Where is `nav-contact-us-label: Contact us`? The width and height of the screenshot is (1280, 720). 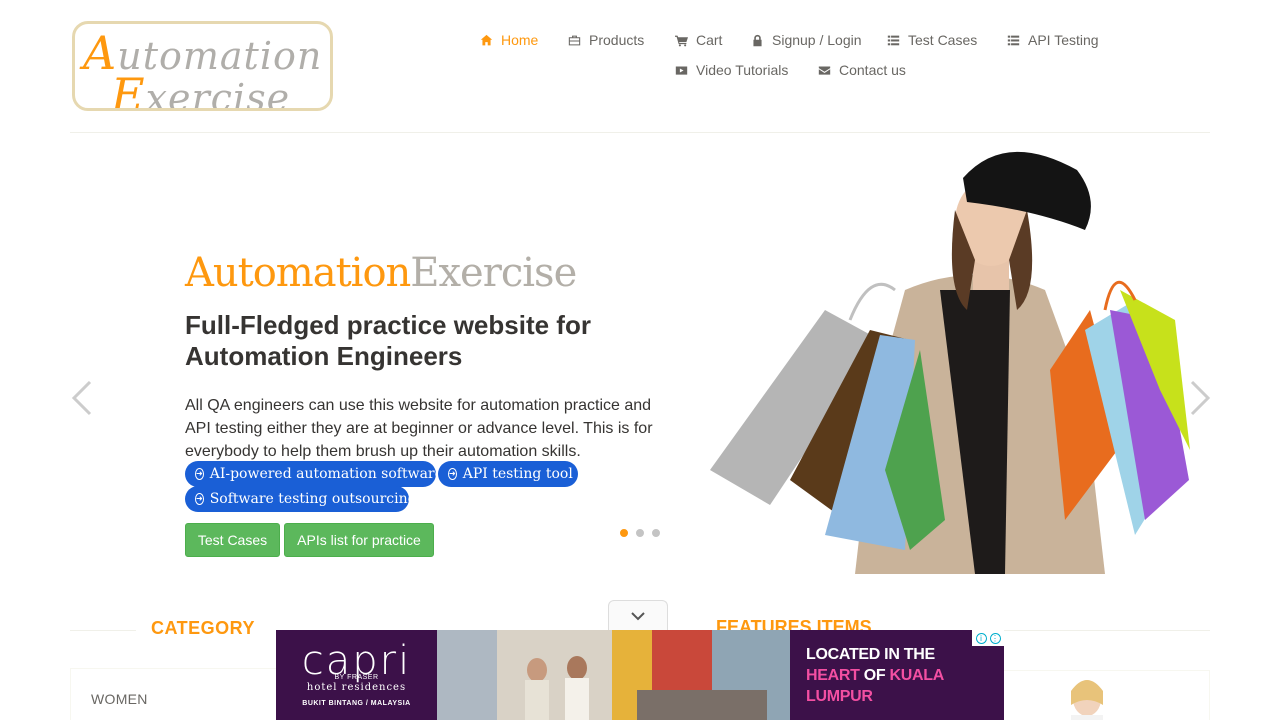
nav-contact-us-label: Contact us is located at coordinates (872, 70).